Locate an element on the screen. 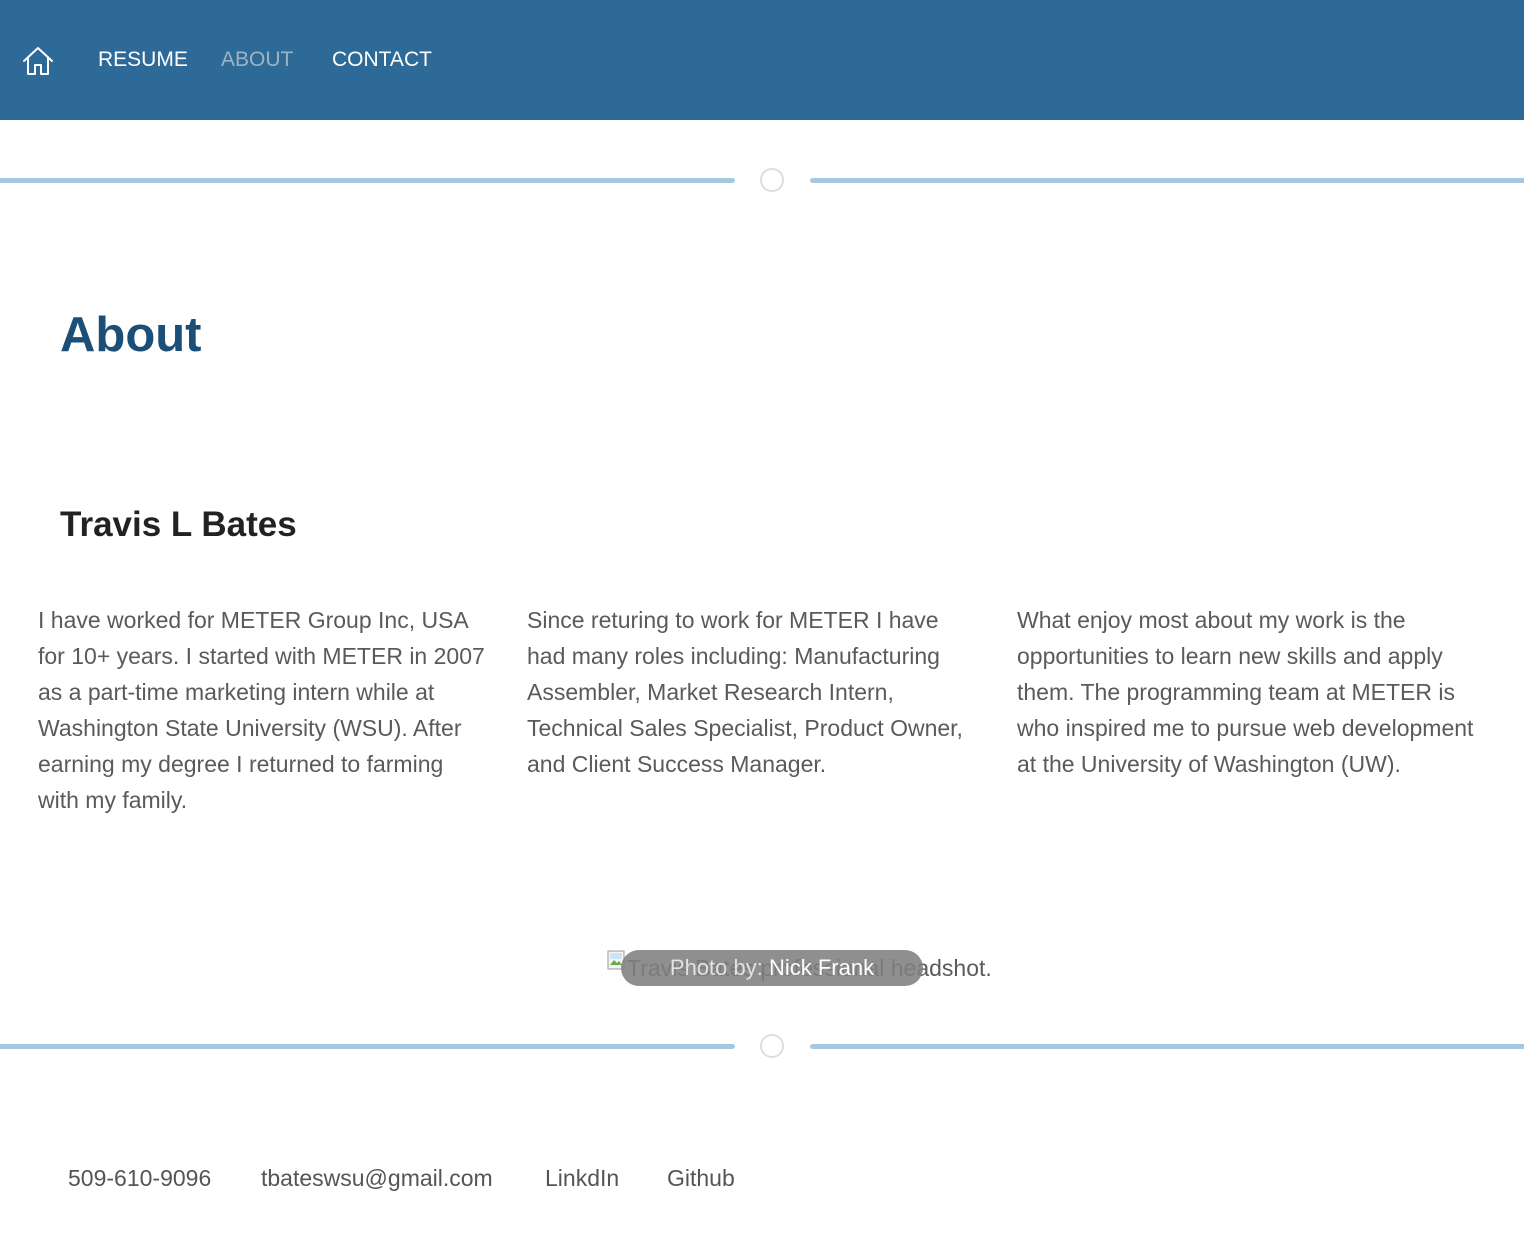  footer-phone-link: 509-610-9096 is located at coordinates (139, 1178).